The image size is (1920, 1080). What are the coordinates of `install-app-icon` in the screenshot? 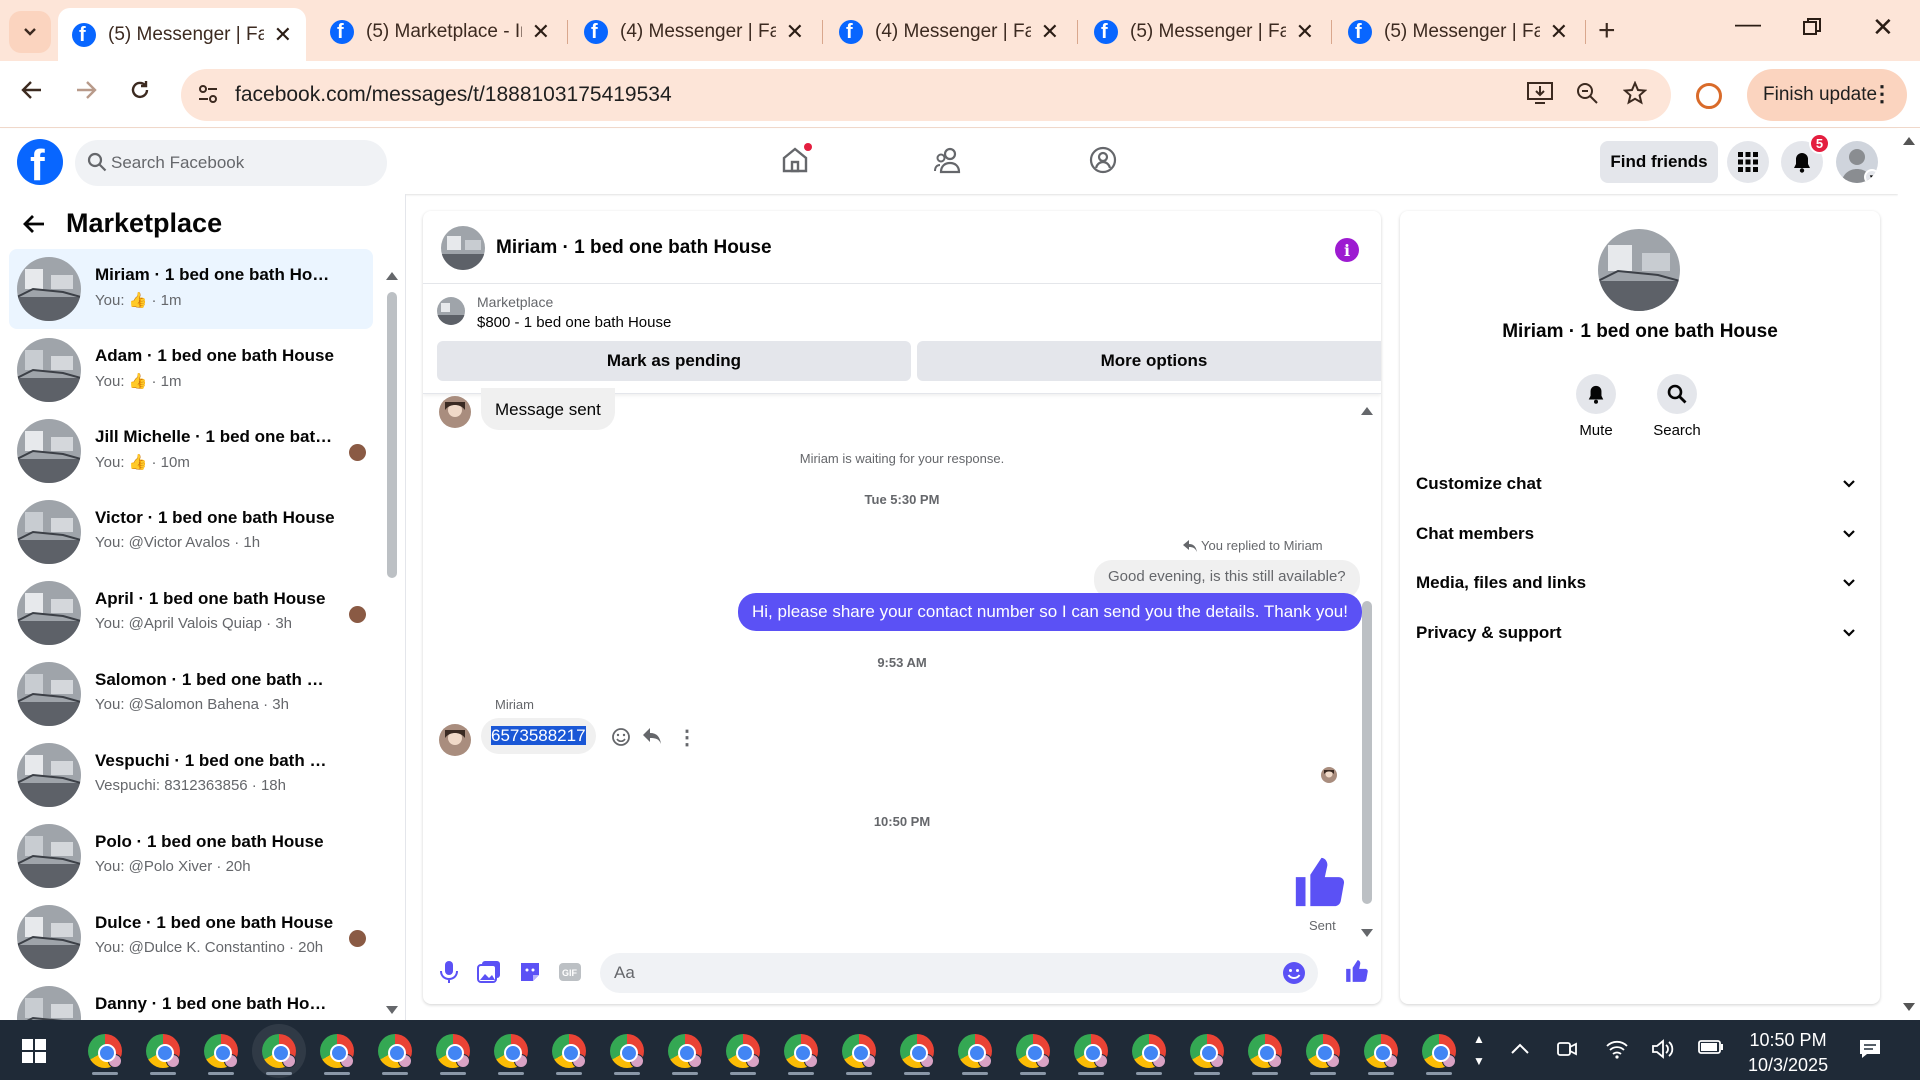 It's located at (1540, 96).